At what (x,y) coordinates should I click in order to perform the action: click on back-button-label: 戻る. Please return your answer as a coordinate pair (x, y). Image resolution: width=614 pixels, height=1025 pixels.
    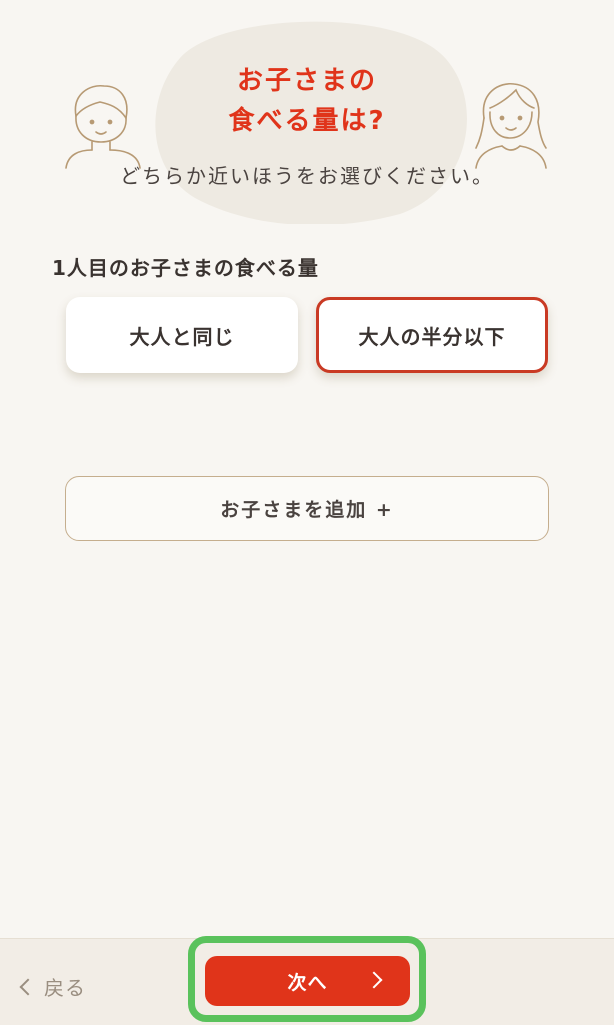
    Looking at the image, I should click on (65, 988).